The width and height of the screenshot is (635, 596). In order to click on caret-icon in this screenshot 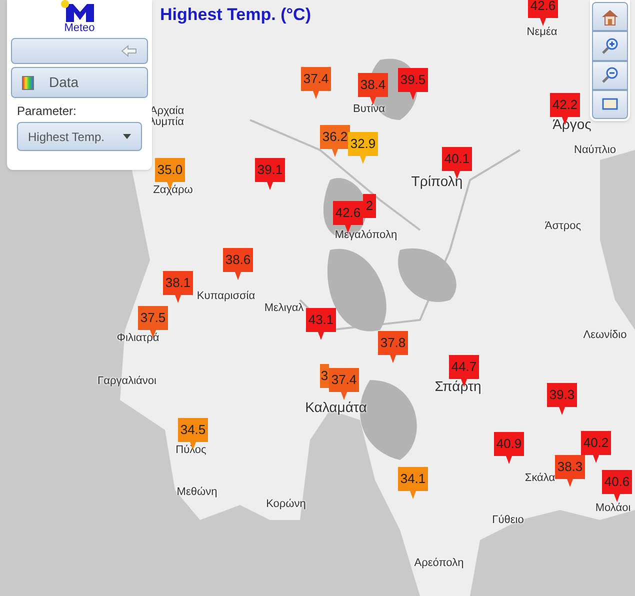, I will do `click(127, 136)`.